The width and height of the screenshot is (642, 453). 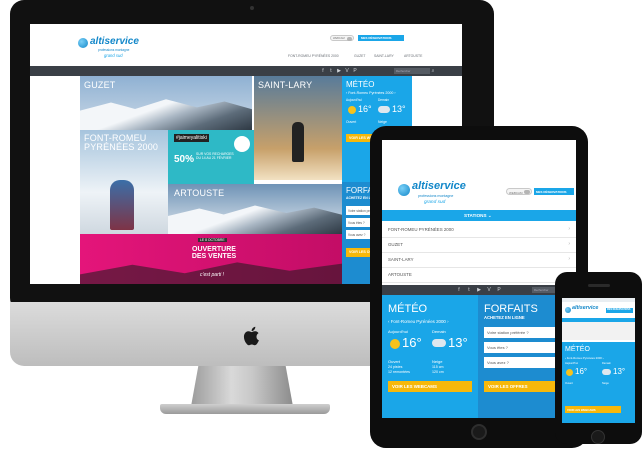 What do you see at coordinates (435, 202) in the screenshot?
I see `ipad-partner: grand sud` at bounding box center [435, 202].